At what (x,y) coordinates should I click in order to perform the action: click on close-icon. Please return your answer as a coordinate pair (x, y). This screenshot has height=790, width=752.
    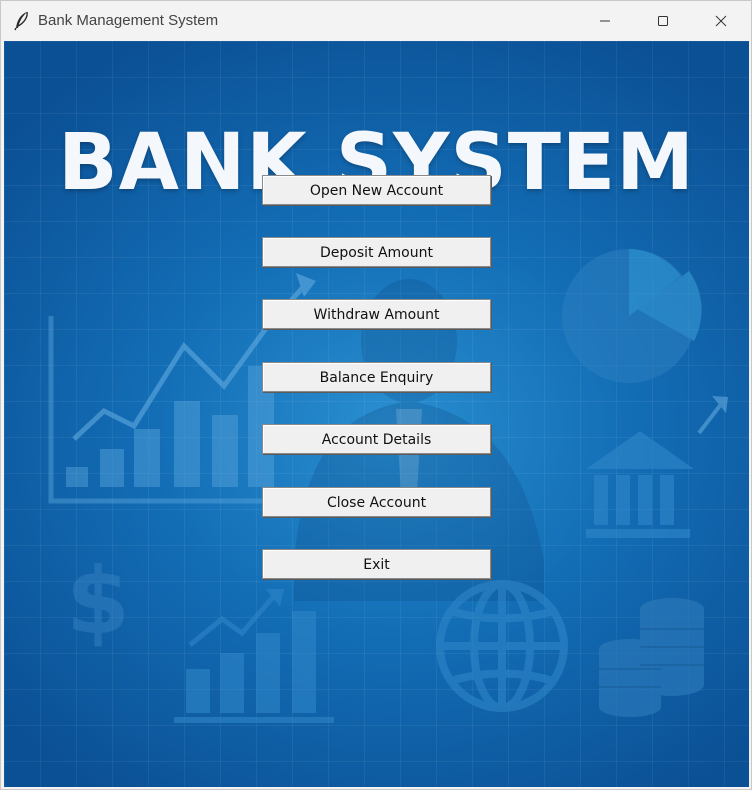
    Looking at the image, I should click on (721, 21).